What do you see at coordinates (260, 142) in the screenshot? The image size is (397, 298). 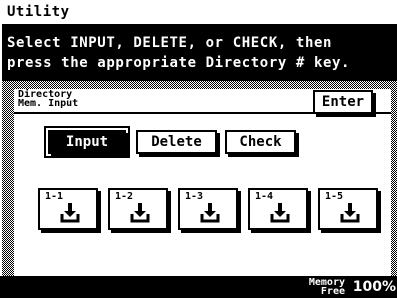 I see `check-mode-button: Check` at bounding box center [260, 142].